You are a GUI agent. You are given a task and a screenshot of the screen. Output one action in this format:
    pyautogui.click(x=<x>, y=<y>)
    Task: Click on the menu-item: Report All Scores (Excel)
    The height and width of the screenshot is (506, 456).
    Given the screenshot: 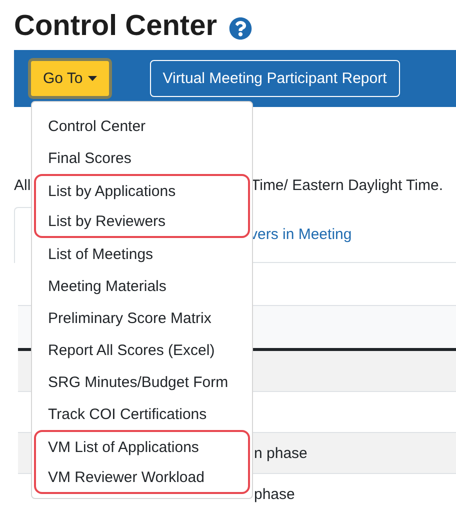 What is the action you would take?
    pyautogui.click(x=142, y=350)
    